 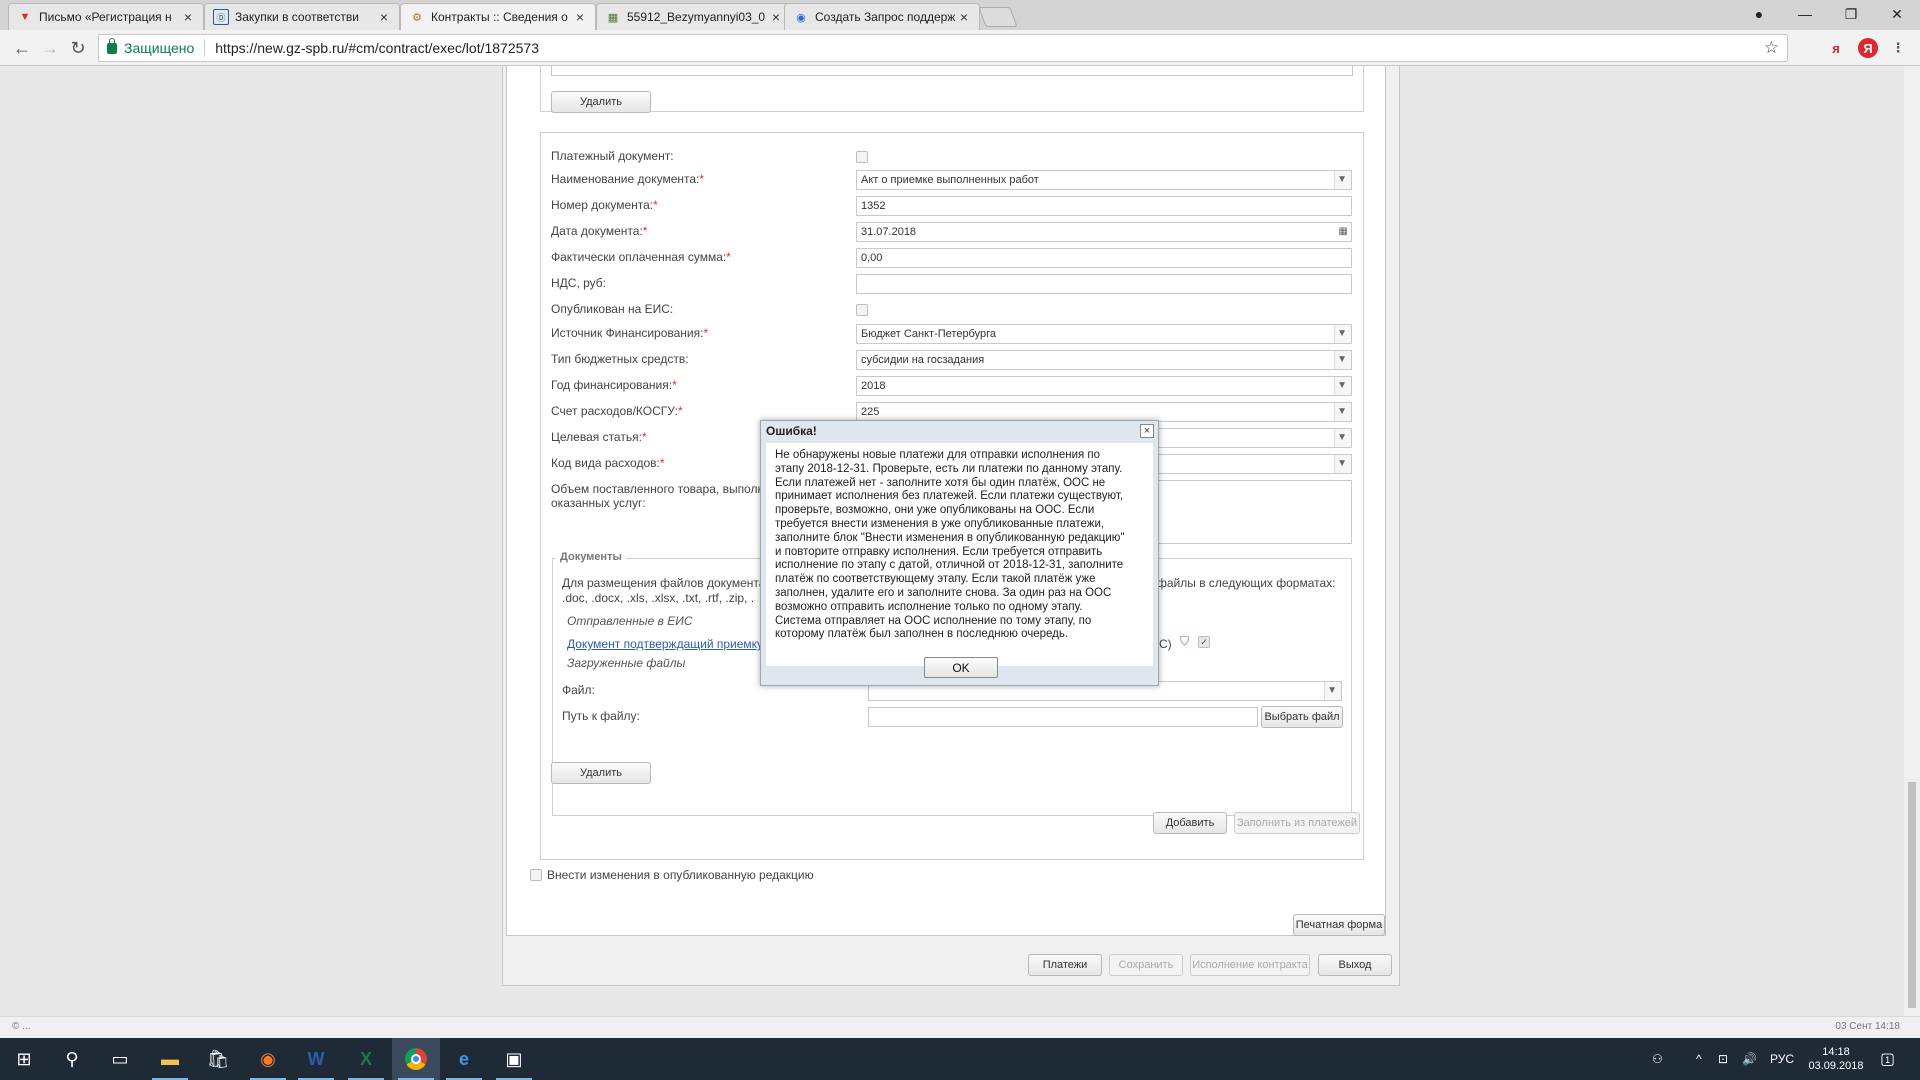 What do you see at coordinates (791, 431) in the screenshot?
I see `dialog-title: Ошибка!` at bounding box center [791, 431].